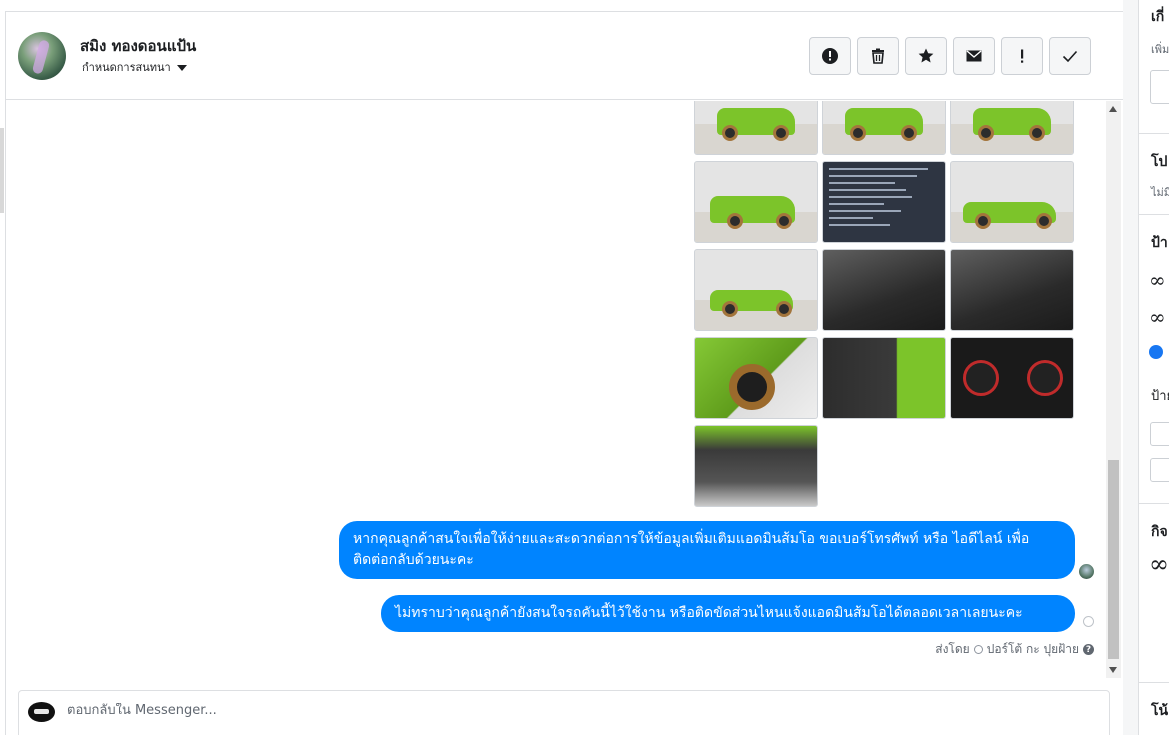 The height and width of the screenshot is (735, 1169). I want to click on delete-button, so click(878, 56).